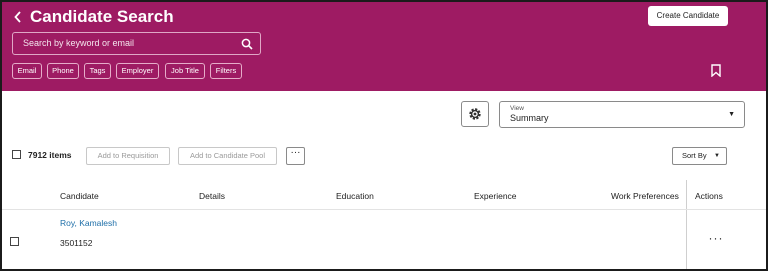 The image size is (768, 271). I want to click on page-title: Candidate Search, so click(102, 16).